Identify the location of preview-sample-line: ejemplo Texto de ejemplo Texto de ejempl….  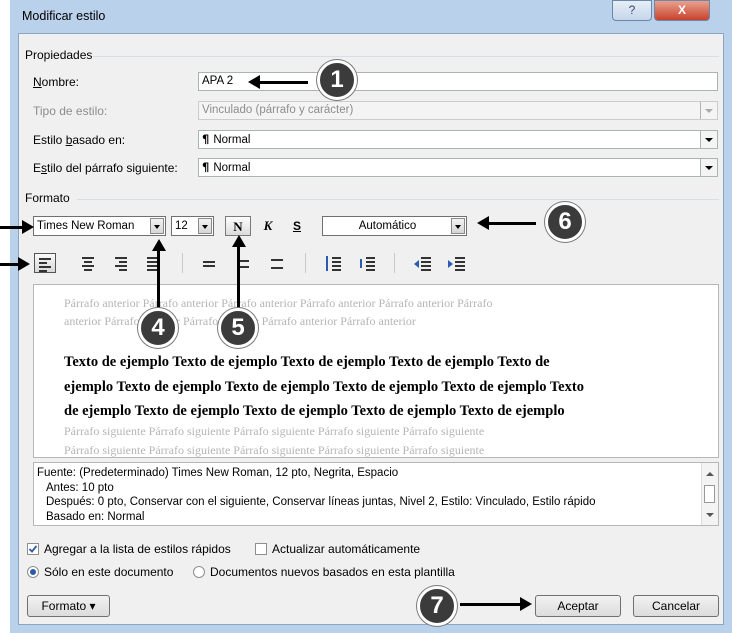
(324, 386).